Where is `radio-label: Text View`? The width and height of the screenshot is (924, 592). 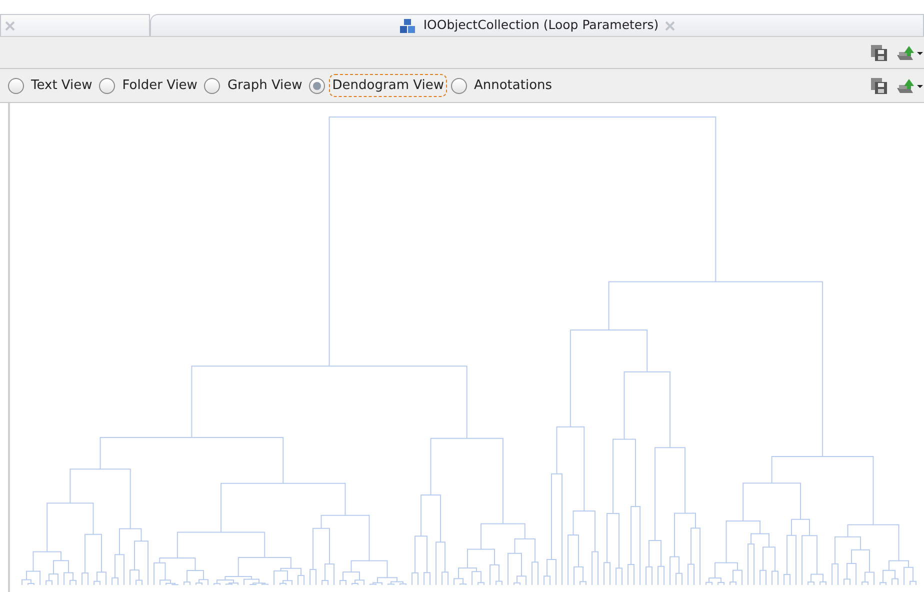 radio-label: Text View is located at coordinates (62, 86).